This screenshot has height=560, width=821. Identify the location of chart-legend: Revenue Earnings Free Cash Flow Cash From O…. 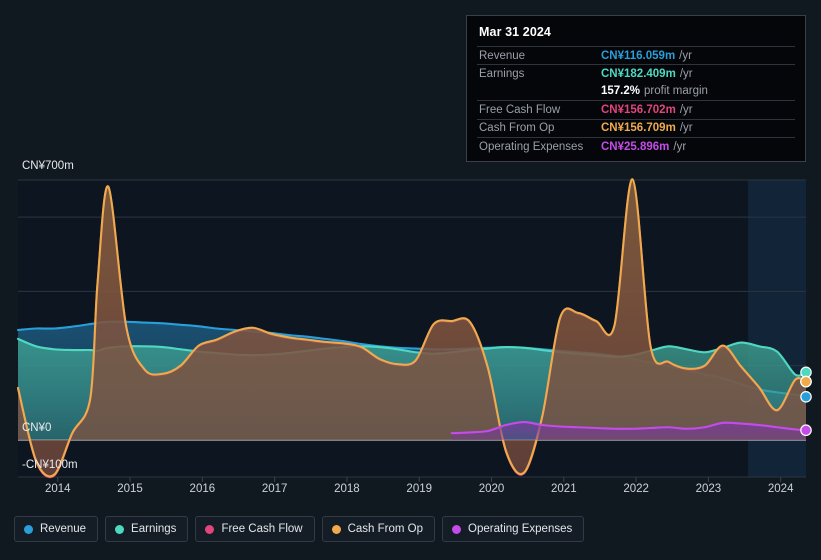
(299, 529).